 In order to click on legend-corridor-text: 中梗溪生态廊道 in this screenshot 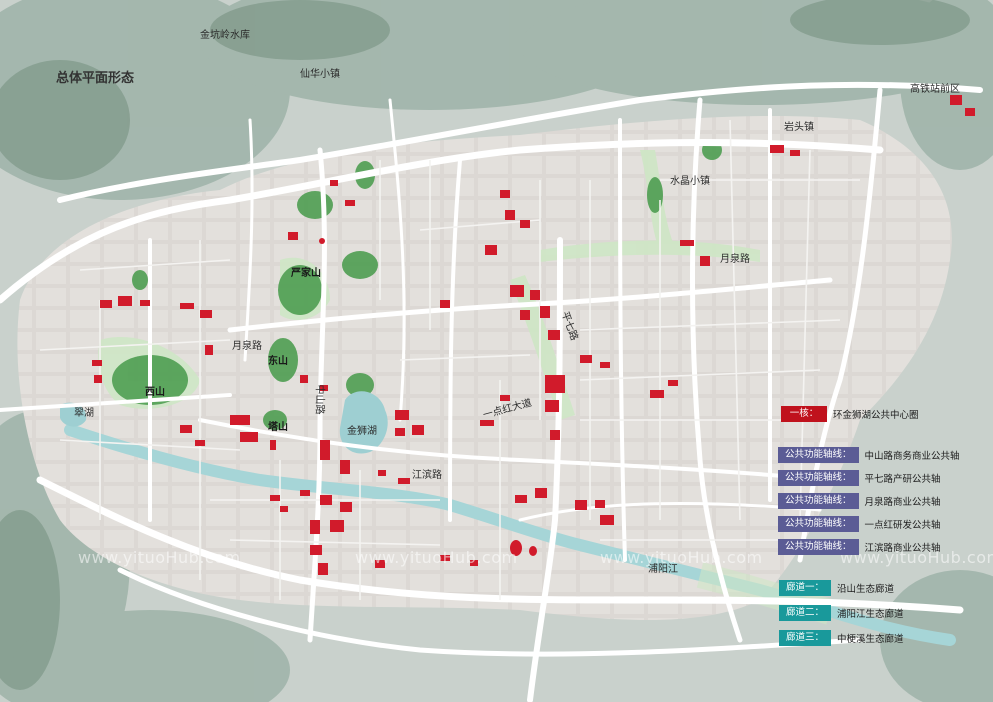, I will do `click(870, 639)`.